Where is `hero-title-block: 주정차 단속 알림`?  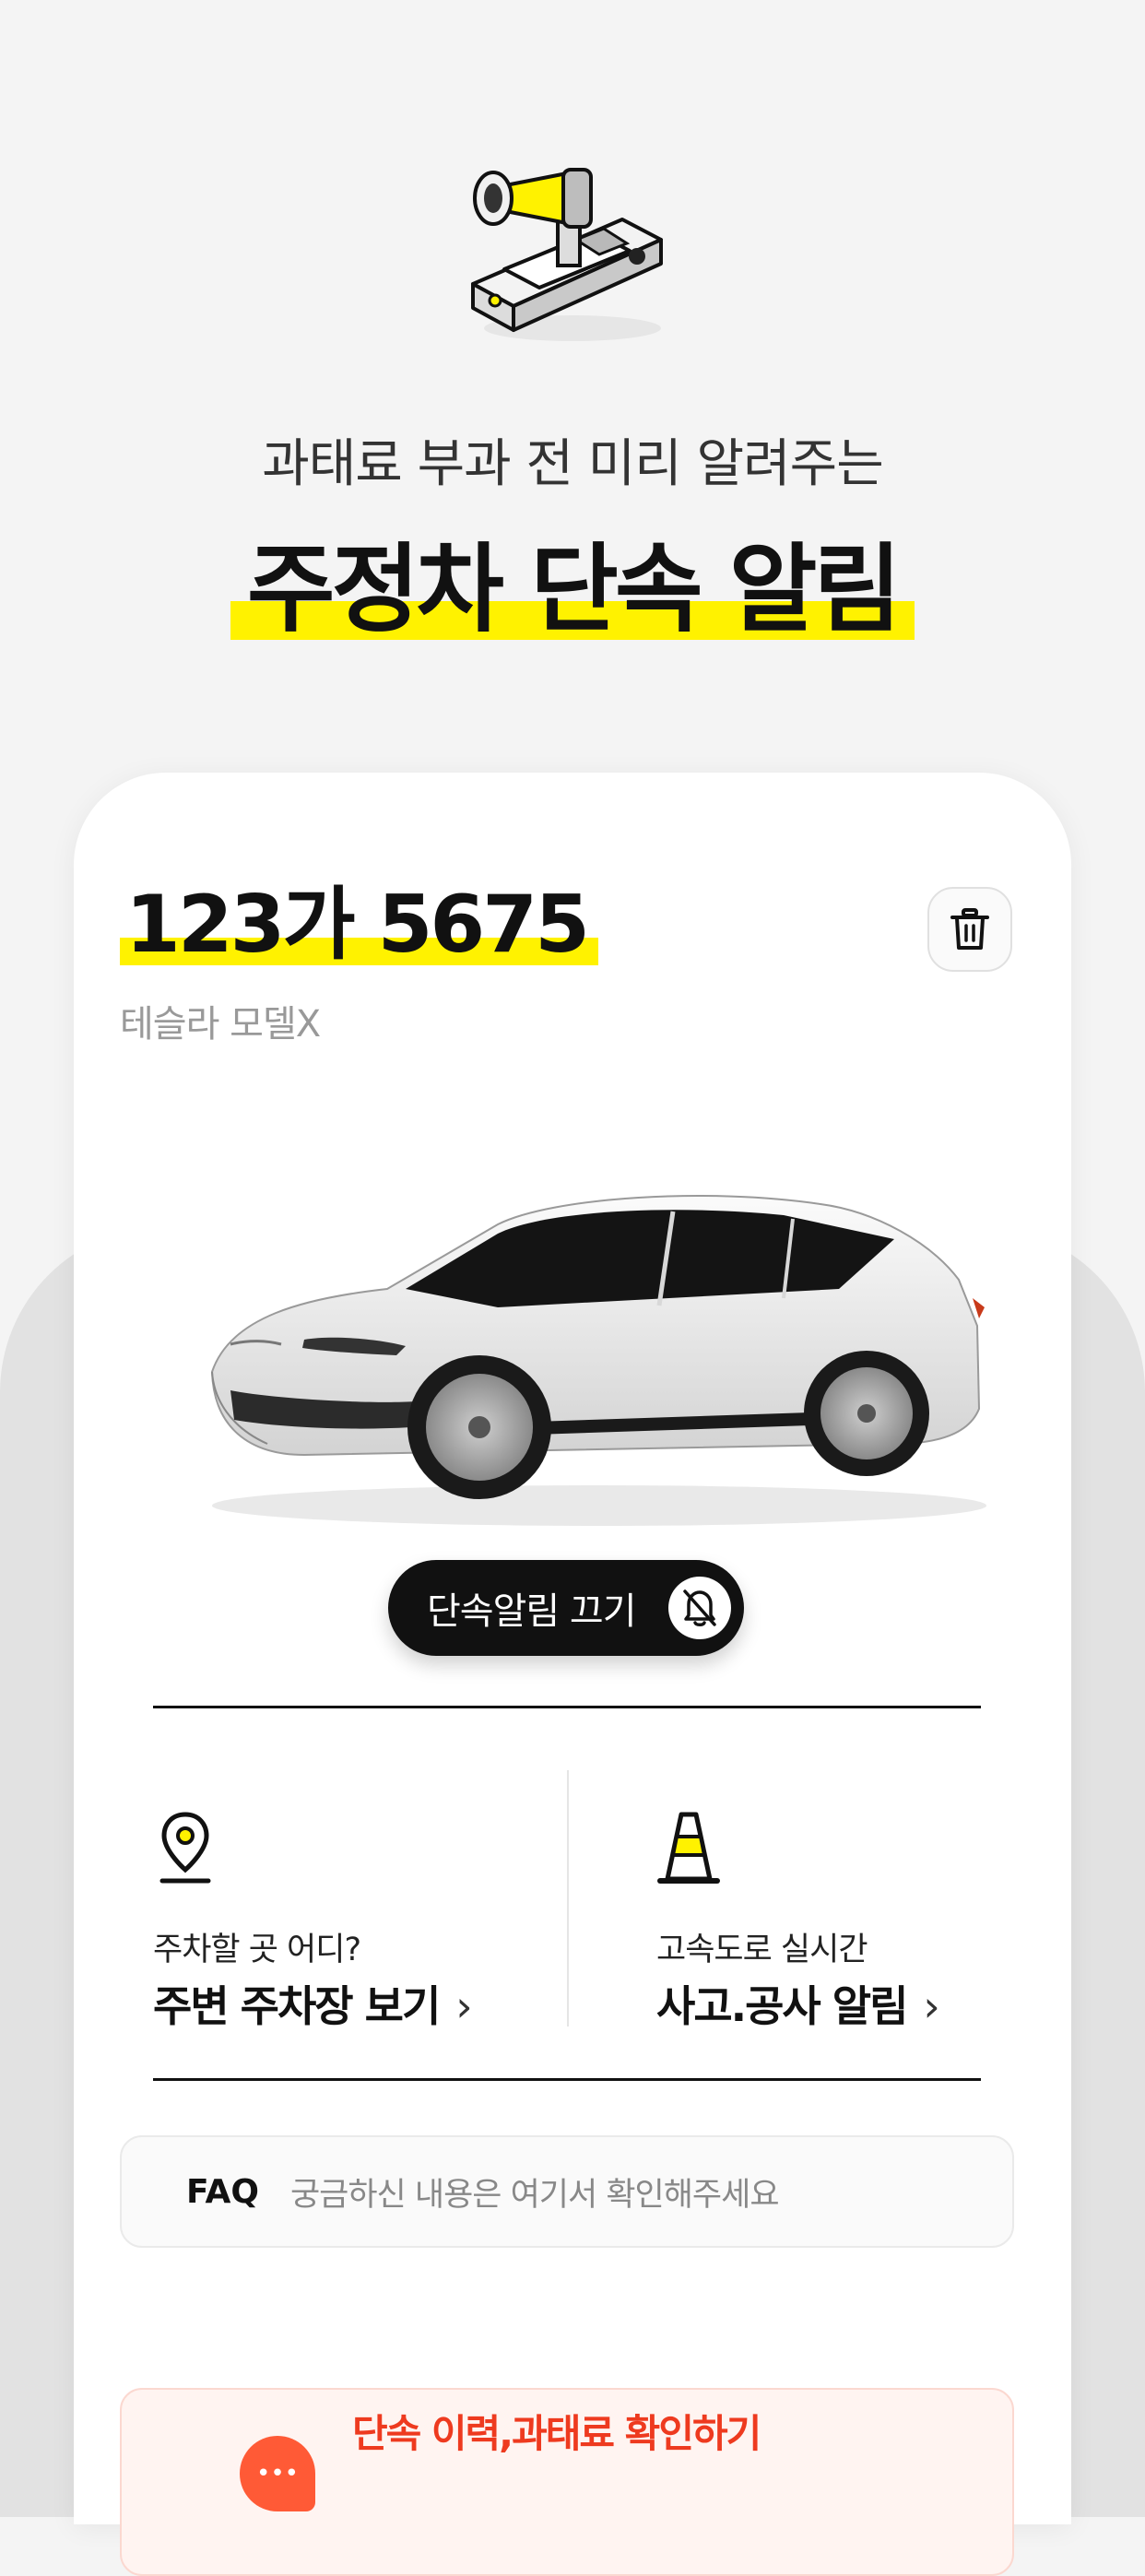 hero-title-block: 주정차 단속 알림 is located at coordinates (572, 589).